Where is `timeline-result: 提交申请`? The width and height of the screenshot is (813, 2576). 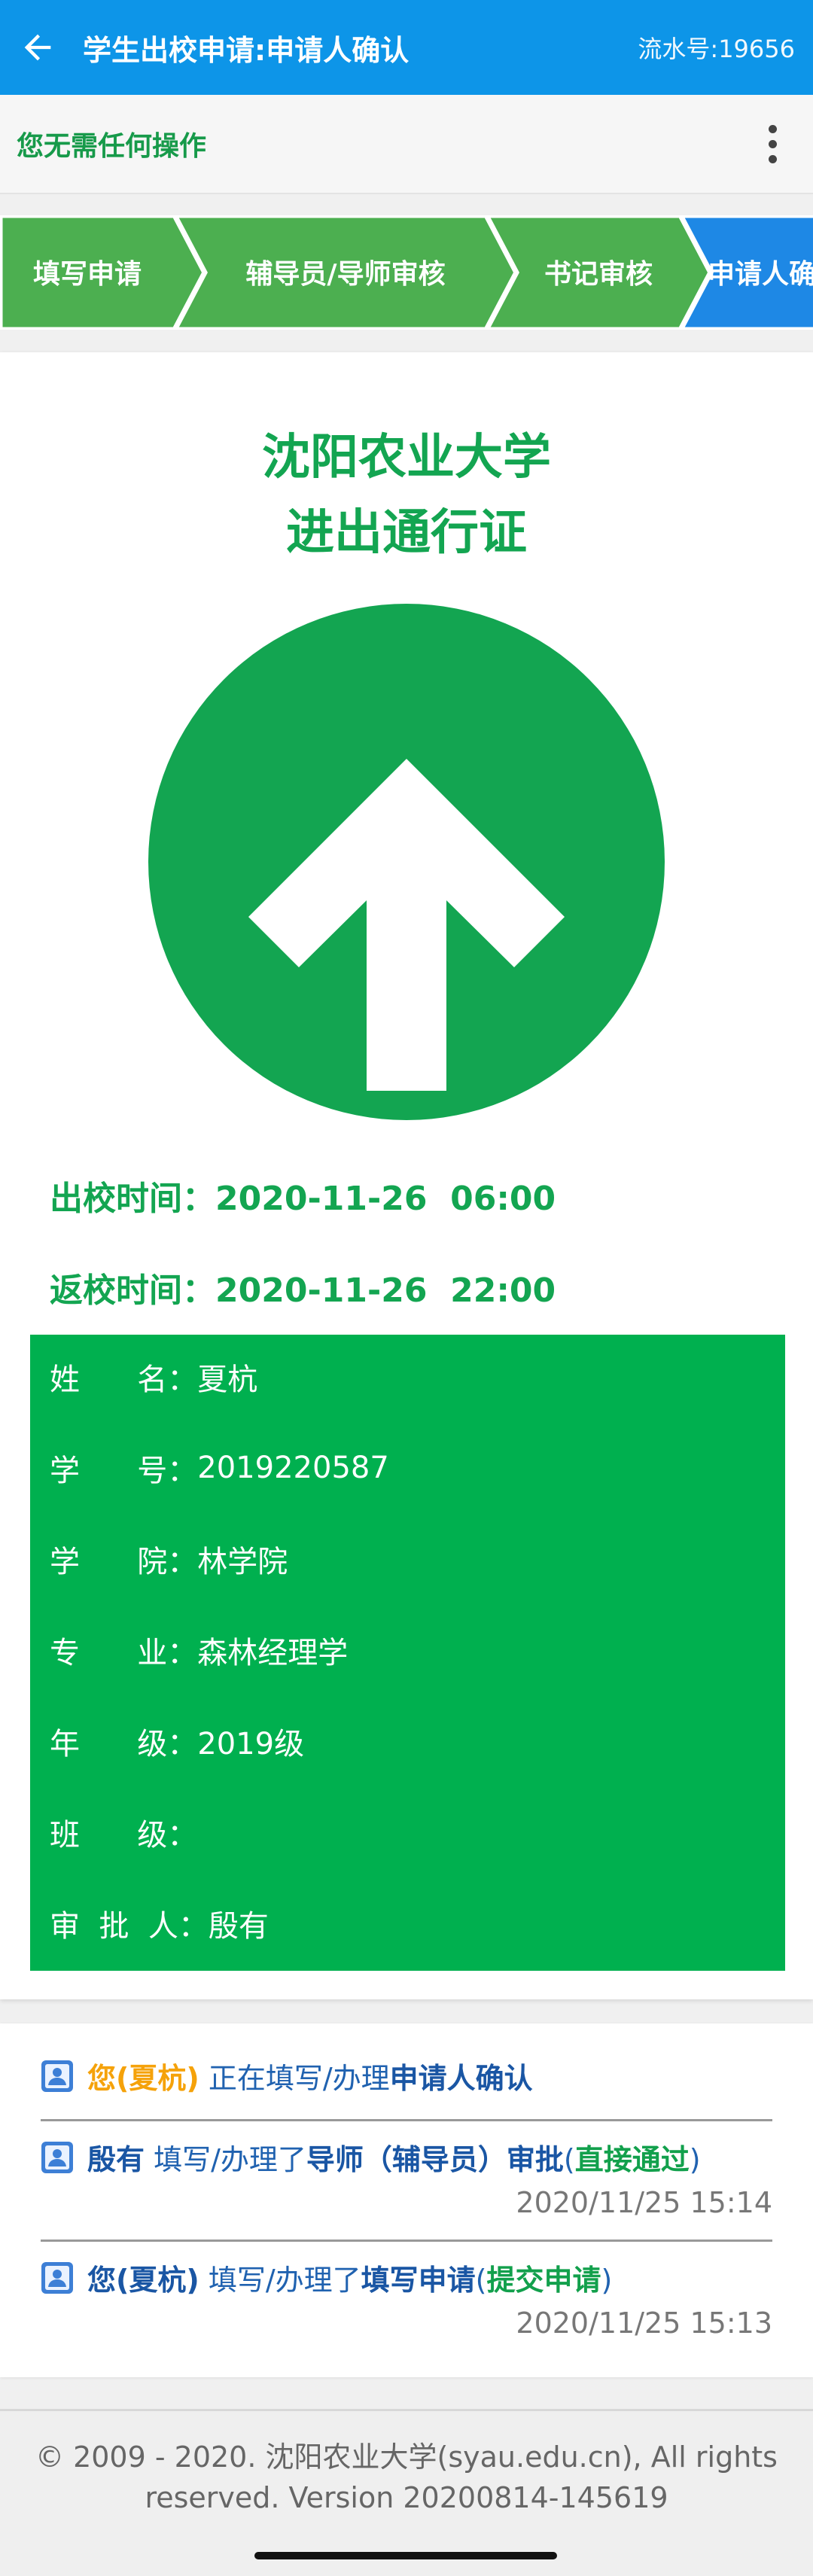 timeline-result: 提交申请 is located at coordinates (543, 2280).